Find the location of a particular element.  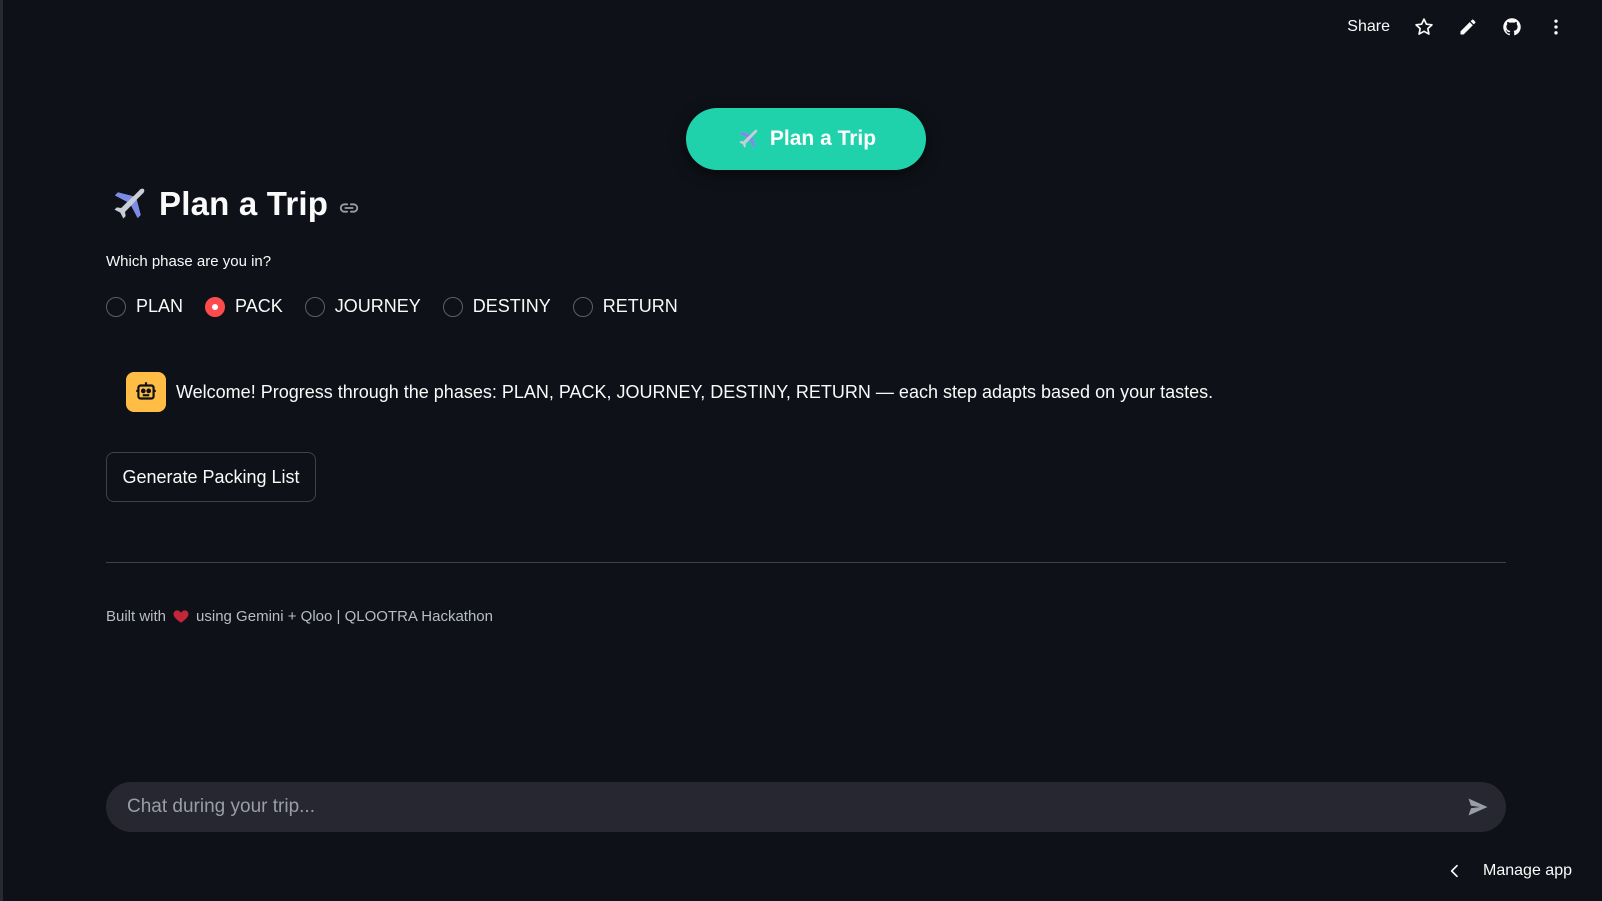

more-vertical-icon is located at coordinates (1556, 27).